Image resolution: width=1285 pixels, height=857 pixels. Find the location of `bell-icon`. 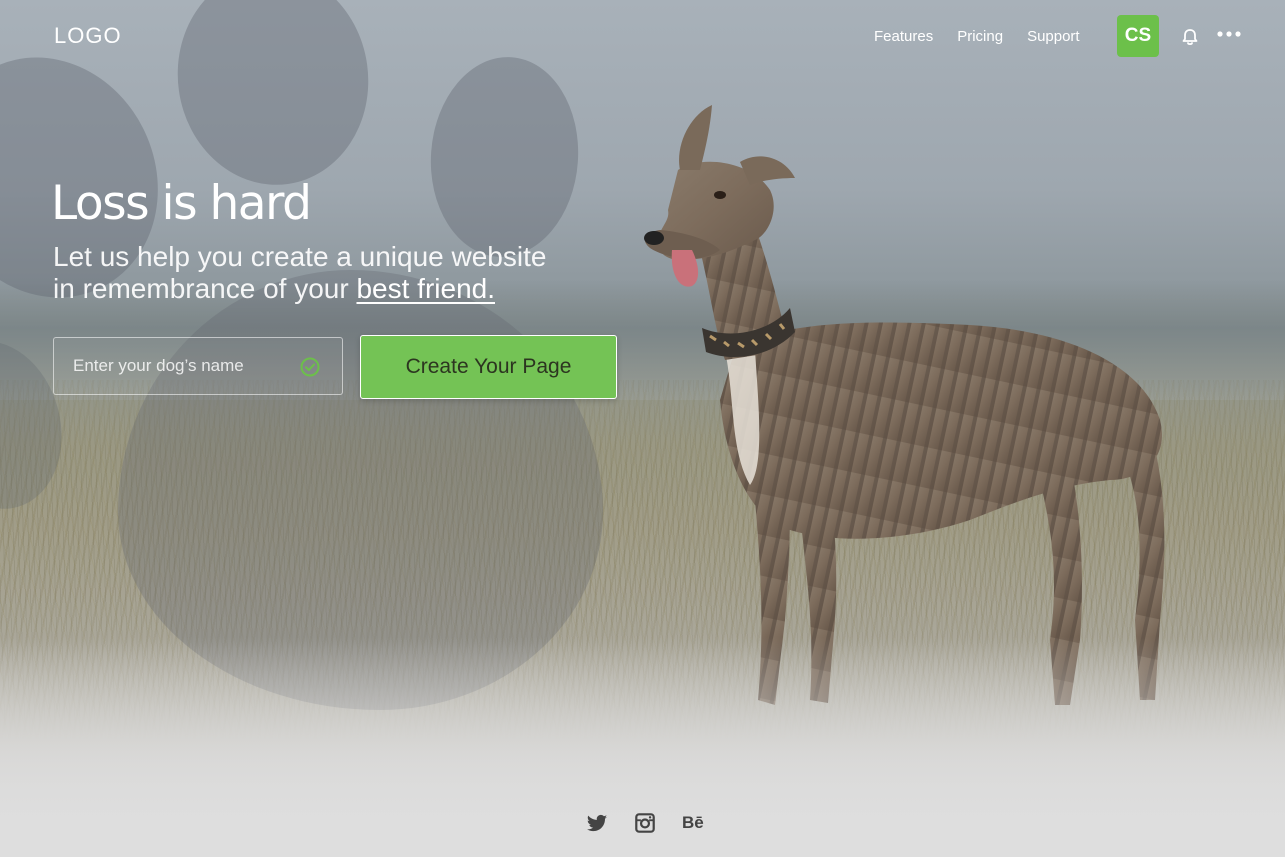

bell-icon is located at coordinates (1190, 37).